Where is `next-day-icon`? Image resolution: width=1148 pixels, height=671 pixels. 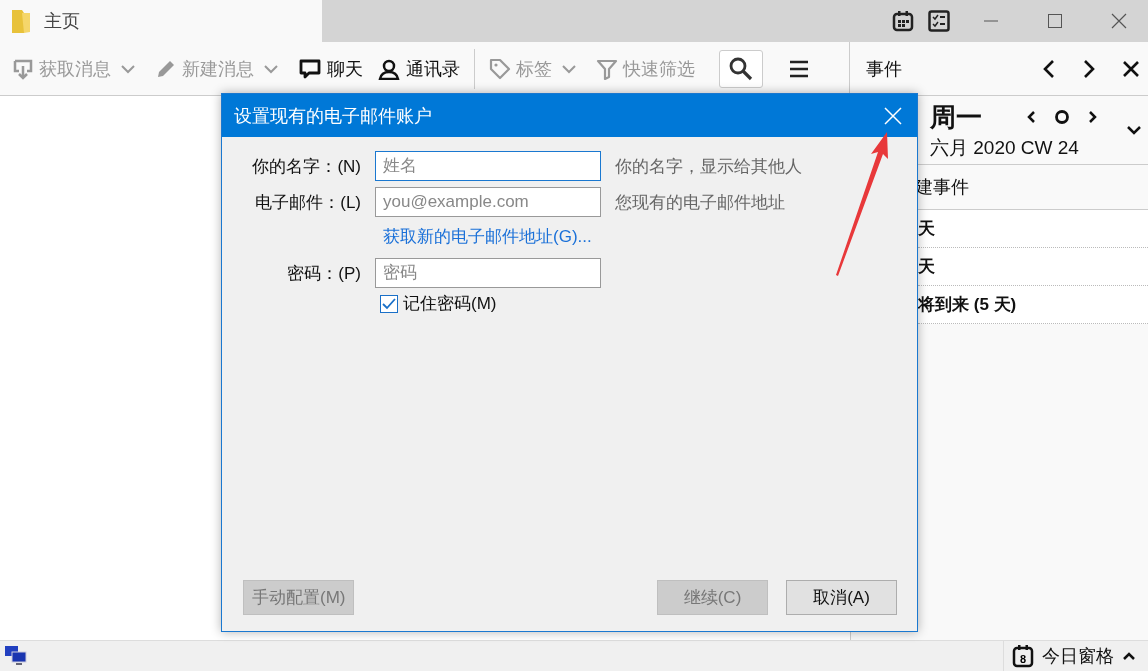
next-day-icon is located at coordinates (1093, 117).